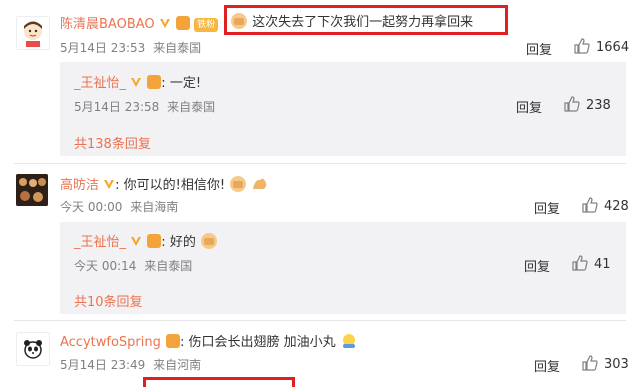 The width and height of the screenshot is (640, 387). I want to click on like-button: 1664, so click(601, 46).